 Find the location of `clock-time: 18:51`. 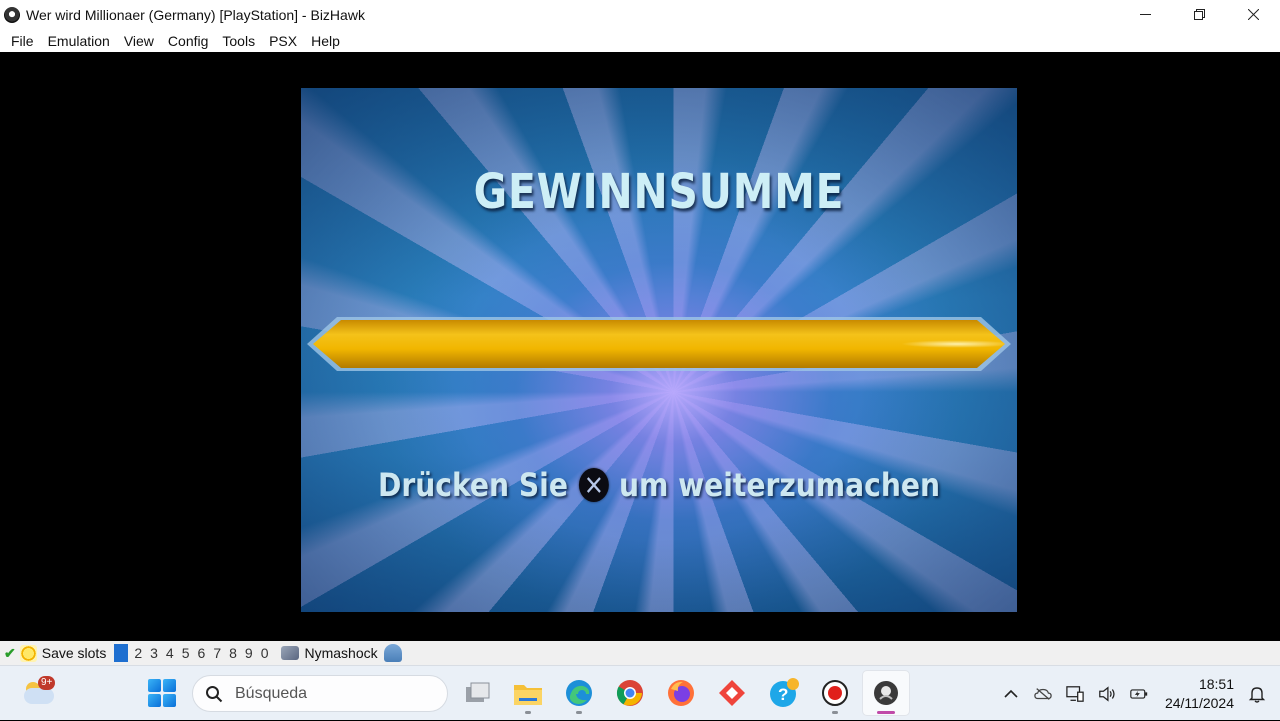

clock-time: 18:51 is located at coordinates (1216, 683).